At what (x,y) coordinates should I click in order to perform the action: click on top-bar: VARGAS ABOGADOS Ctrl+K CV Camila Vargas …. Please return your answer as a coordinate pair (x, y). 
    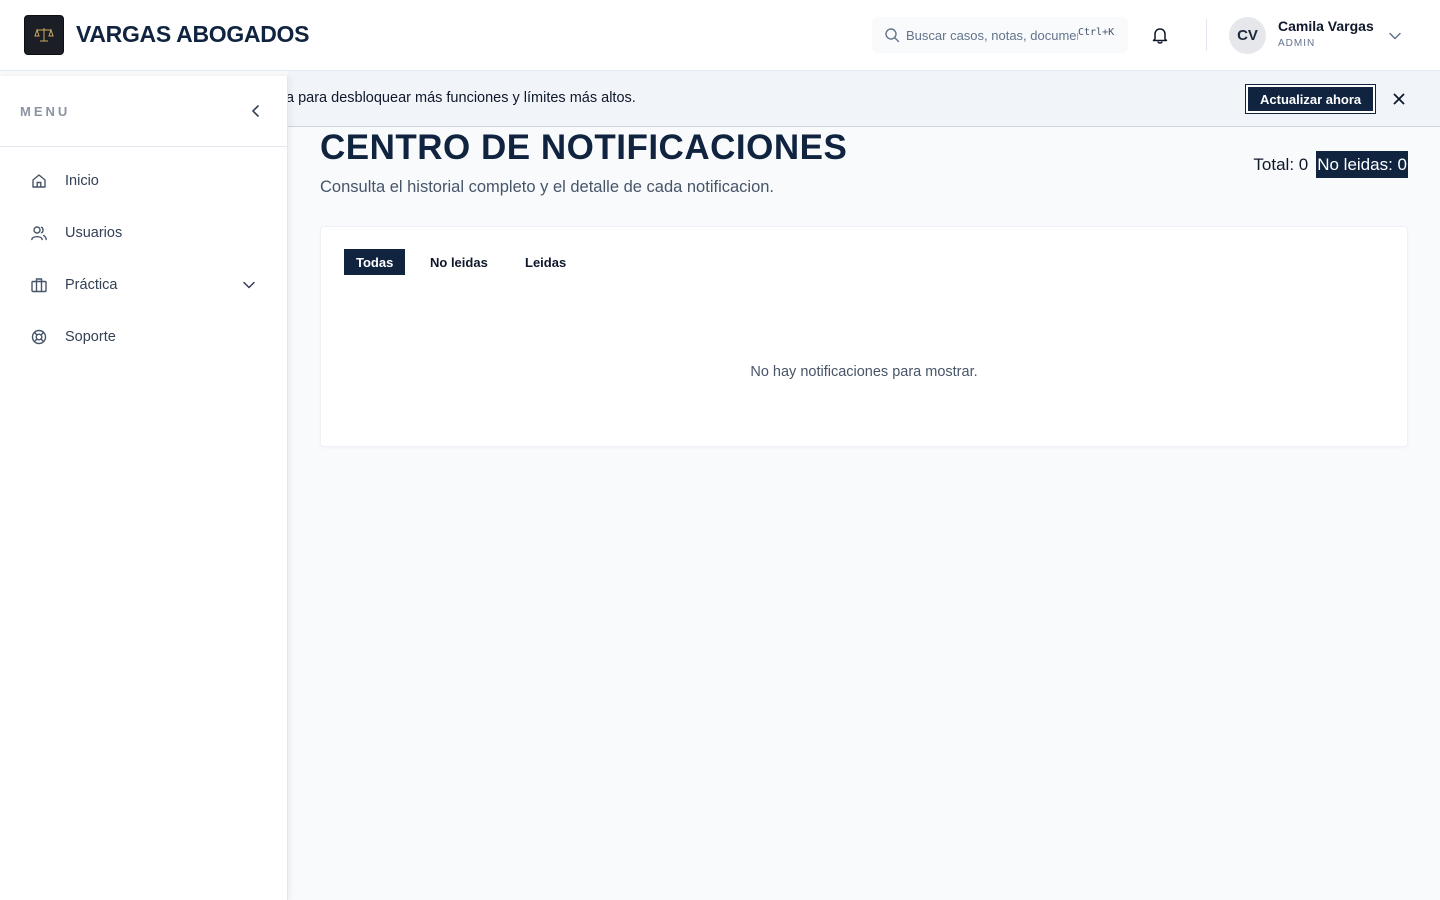
    Looking at the image, I should click on (720, 35).